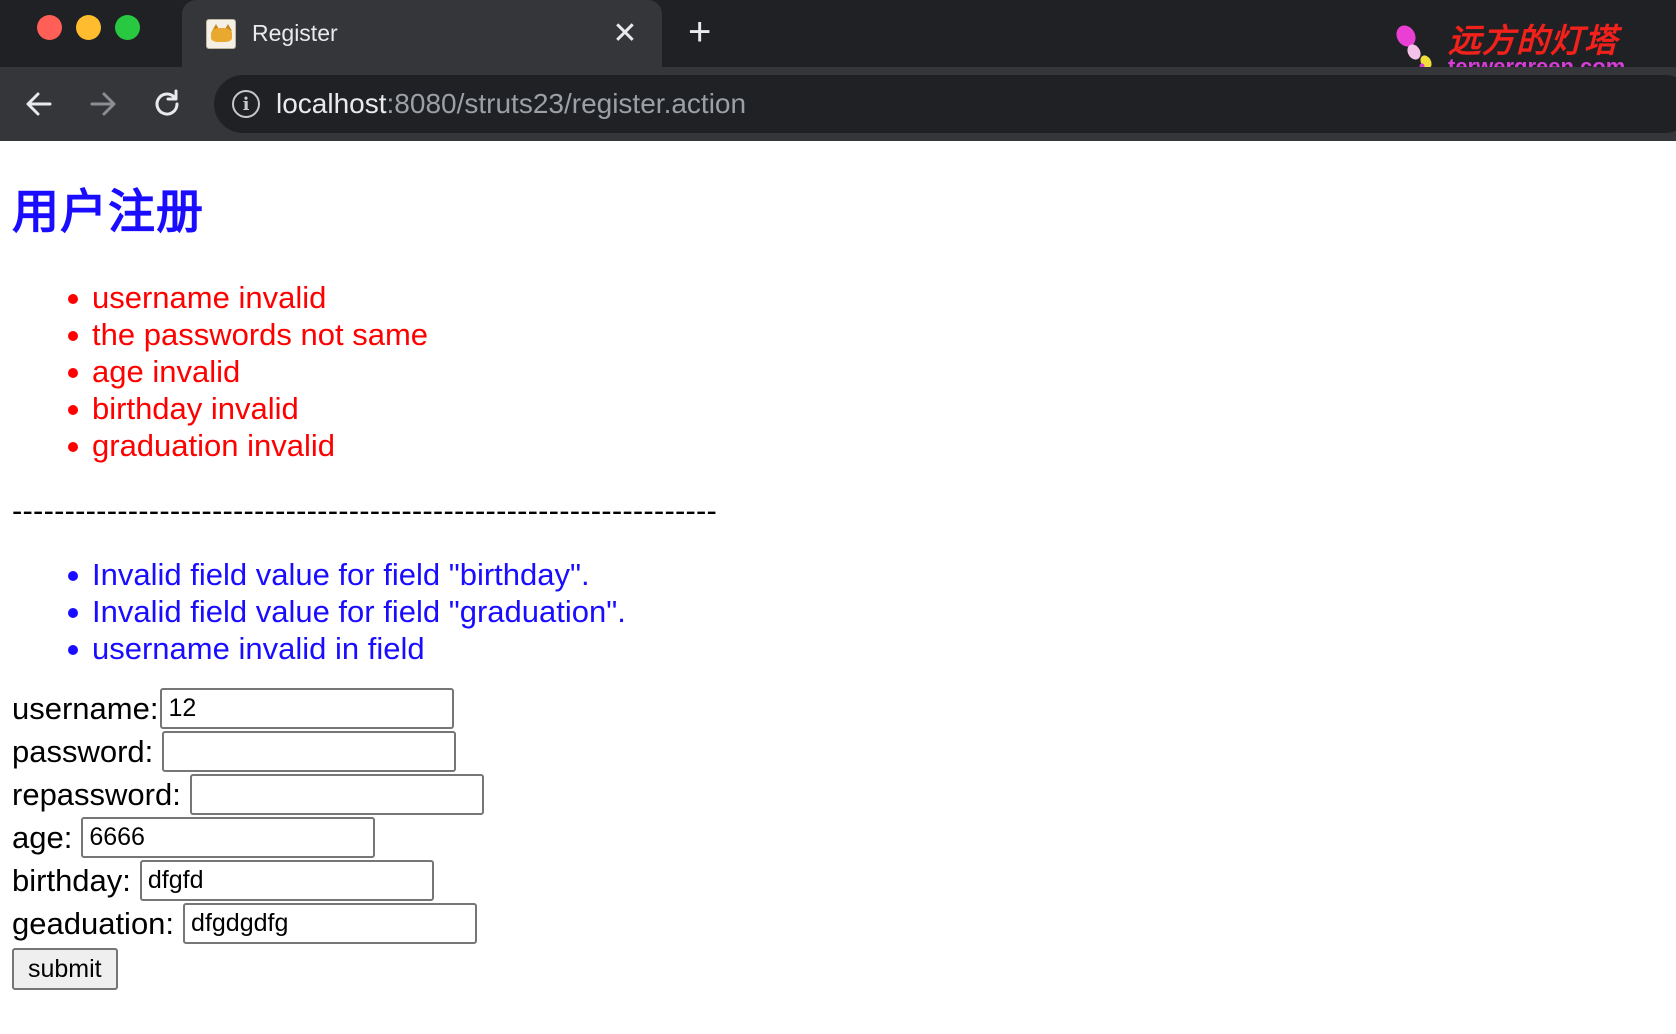 The height and width of the screenshot is (1034, 1676). I want to click on birthday-field, so click(286, 880).